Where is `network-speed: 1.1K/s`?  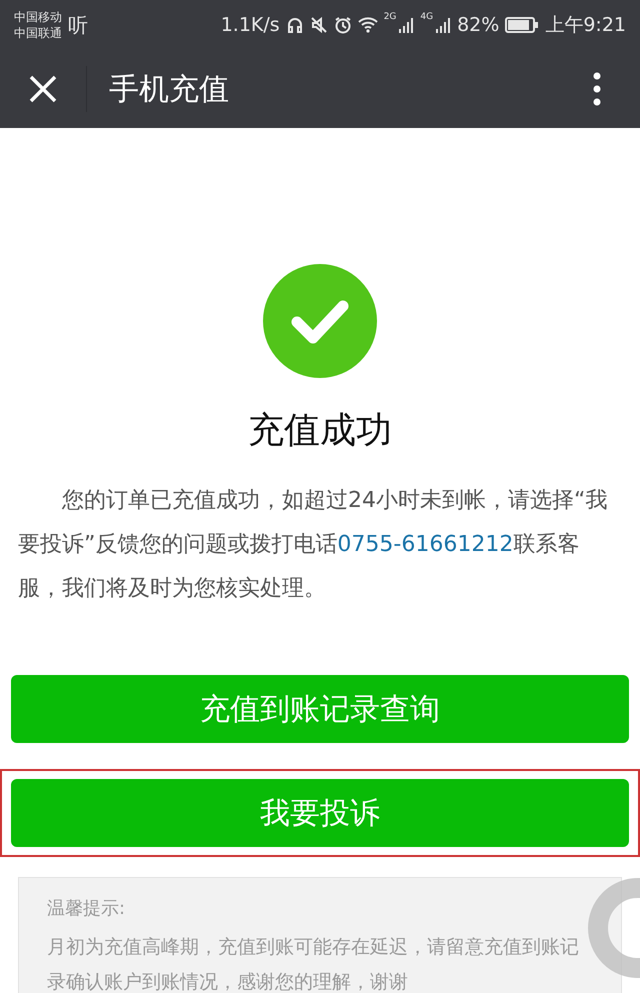 network-speed: 1.1K/s is located at coordinates (250, 25).